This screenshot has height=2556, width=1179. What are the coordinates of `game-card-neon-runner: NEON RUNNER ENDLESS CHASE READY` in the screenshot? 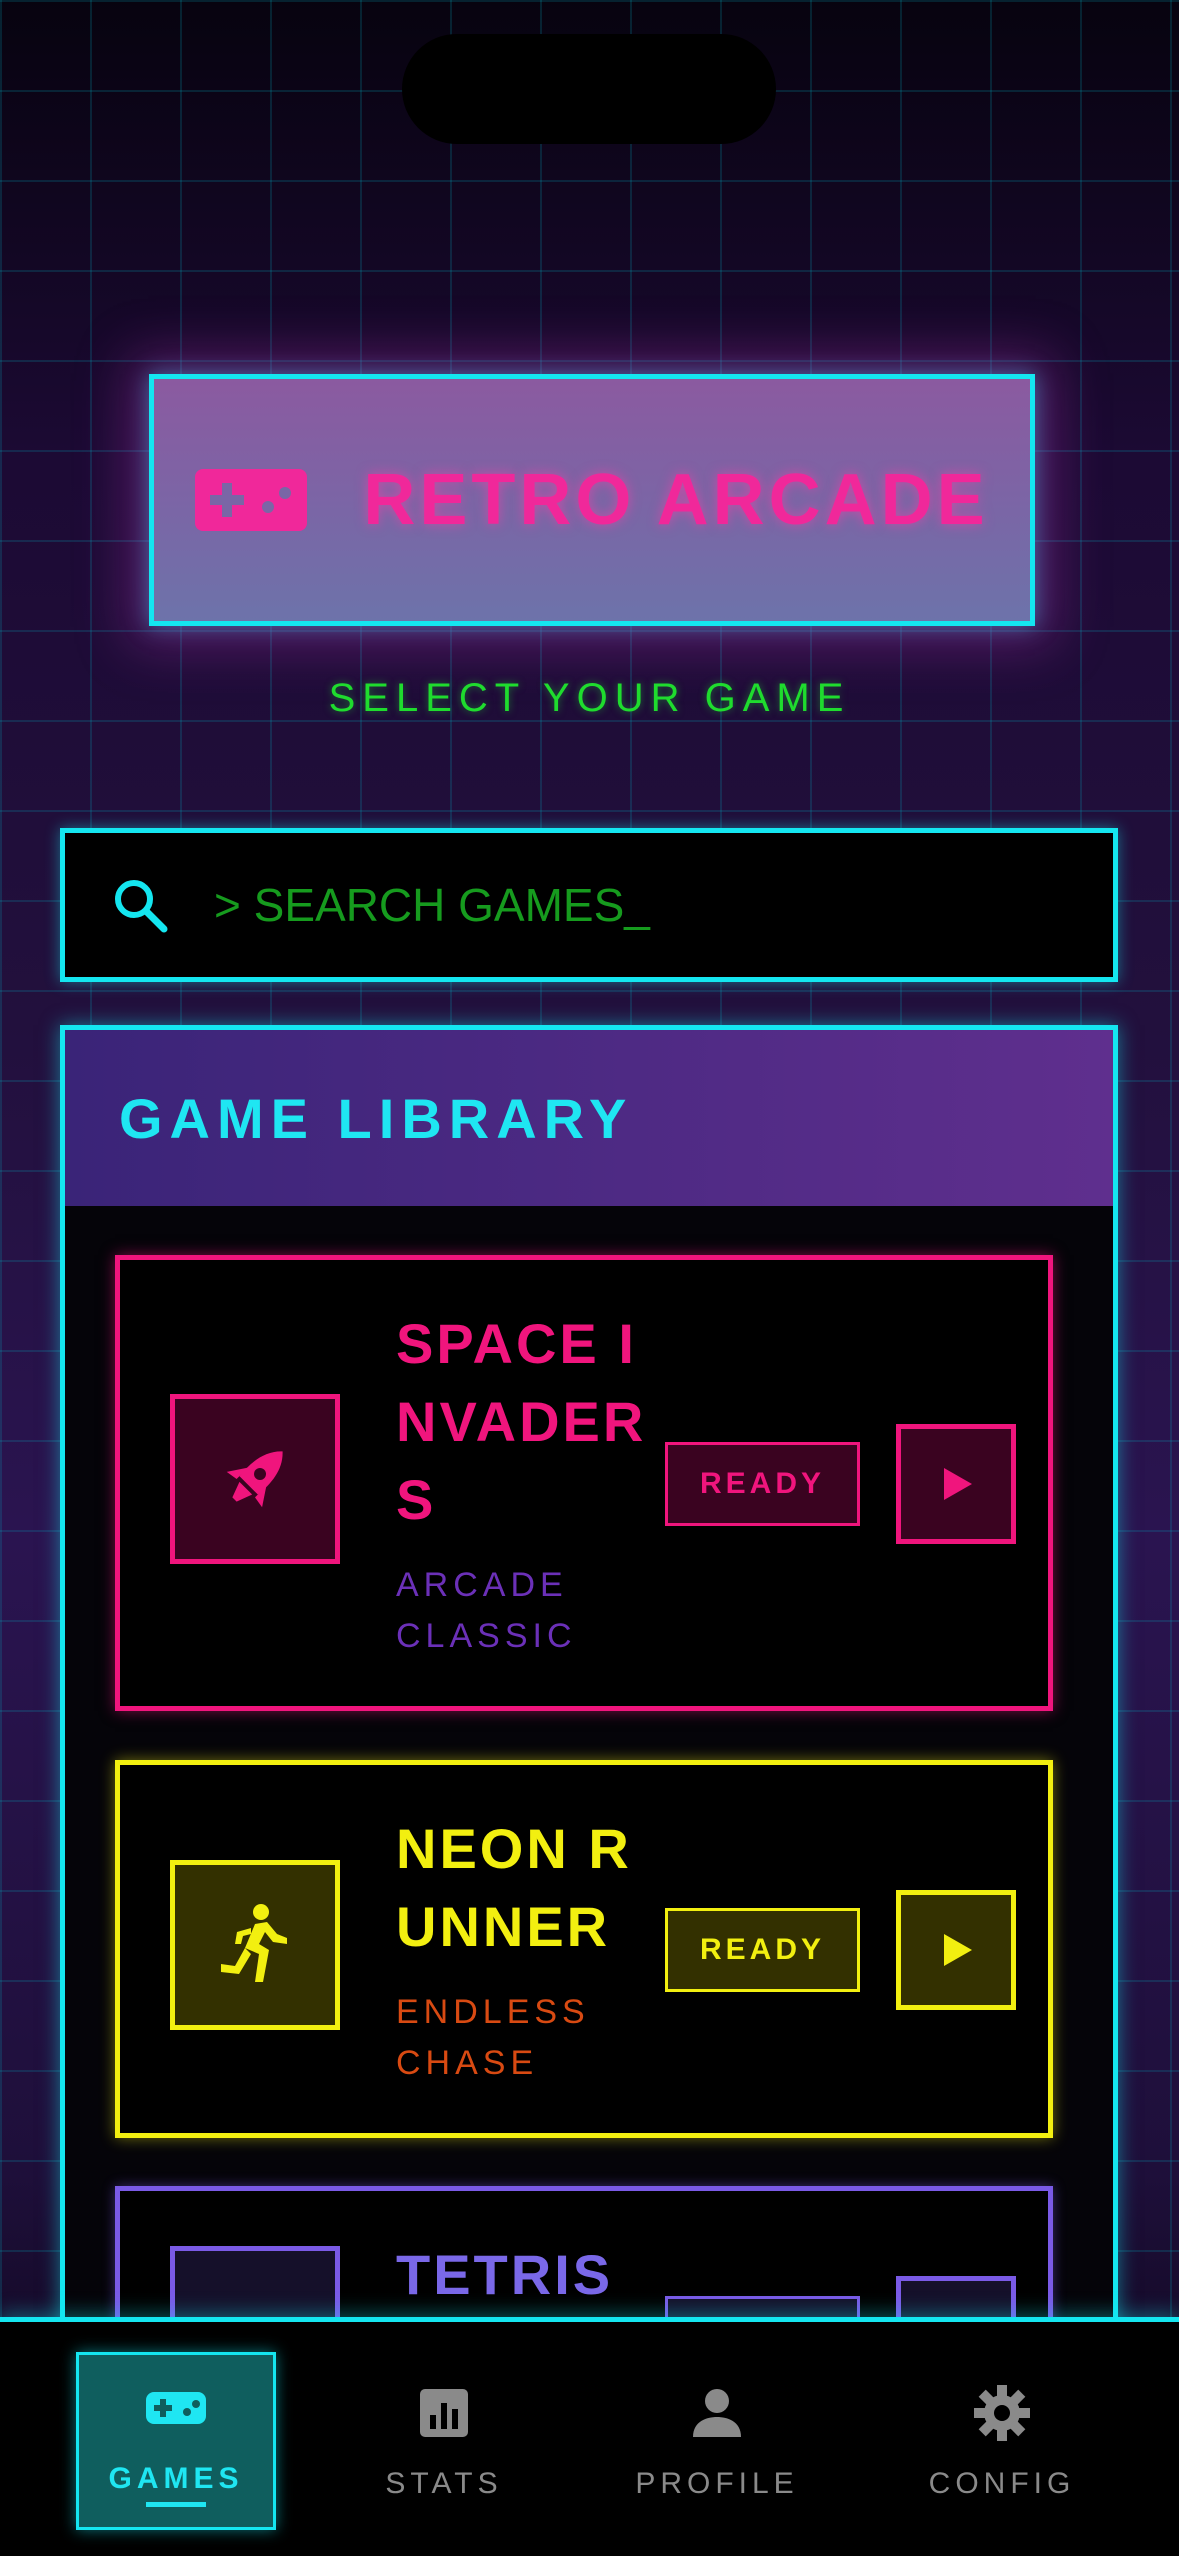 It's located at (584, 1949).